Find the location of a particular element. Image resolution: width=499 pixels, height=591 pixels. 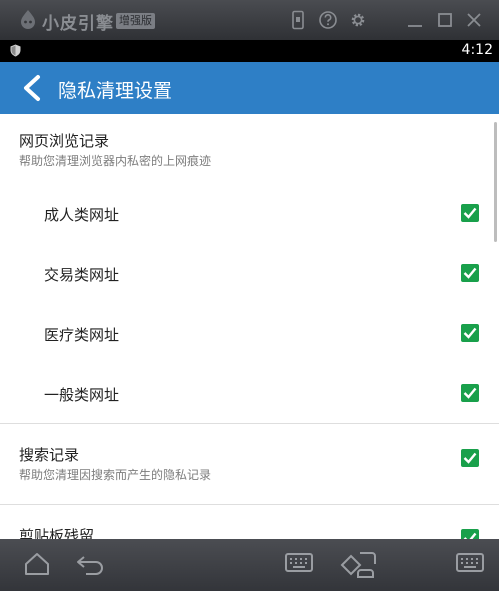

section-title: 网页浏览记录 is located at coordinates (64, 141).